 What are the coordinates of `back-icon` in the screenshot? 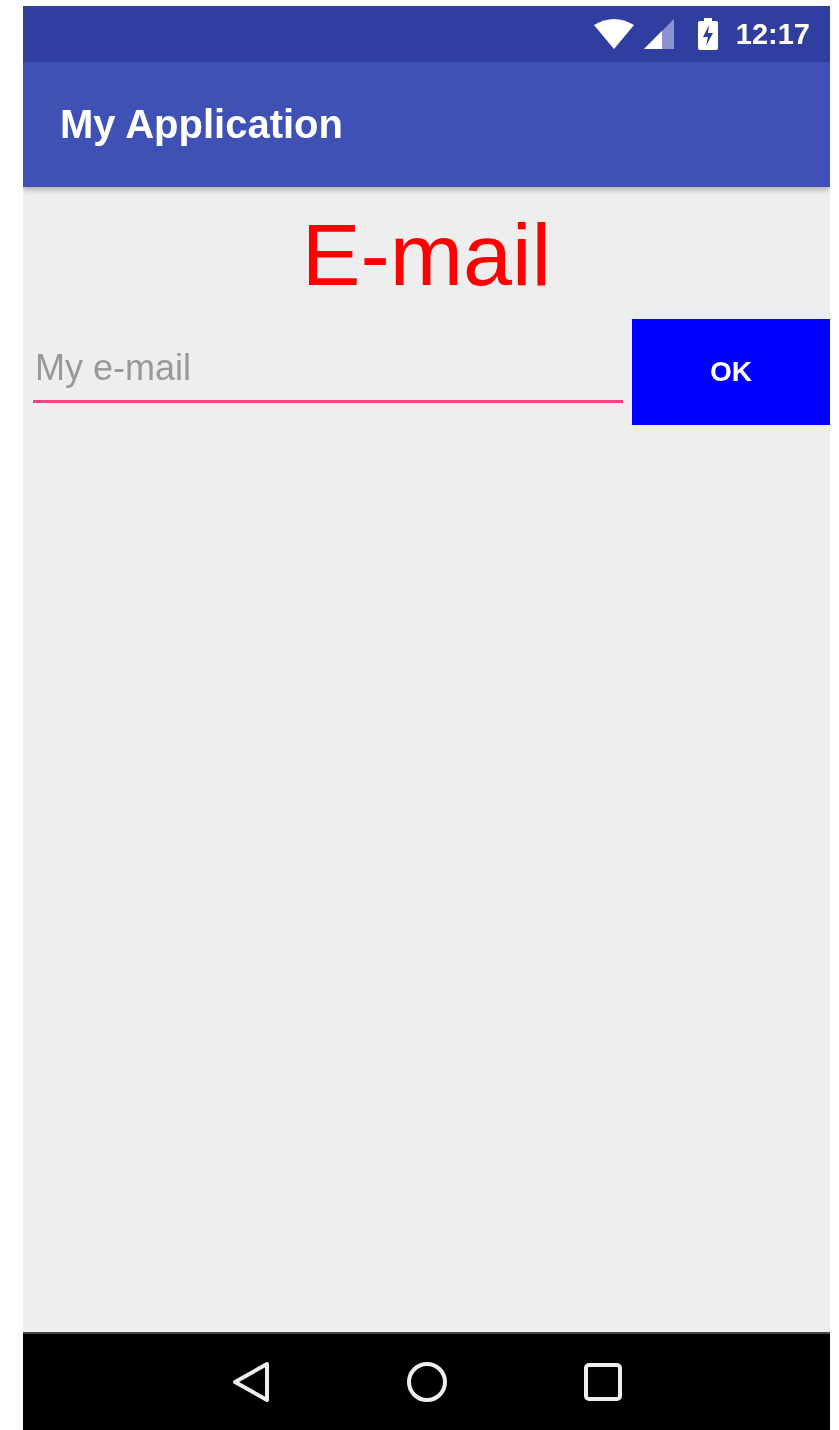 It's located at (250, 1382).